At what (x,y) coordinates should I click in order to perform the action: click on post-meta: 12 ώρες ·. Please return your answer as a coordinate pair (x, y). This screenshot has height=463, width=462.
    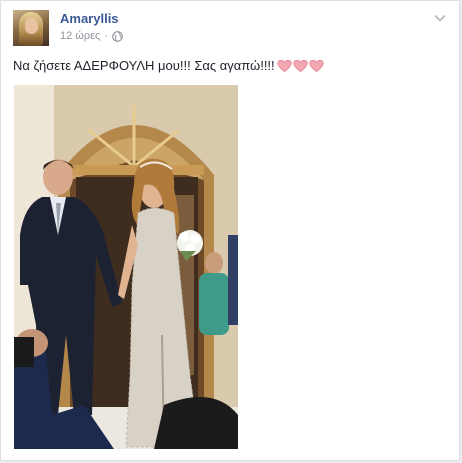
    Looking at the image, I should click on (91, 36).